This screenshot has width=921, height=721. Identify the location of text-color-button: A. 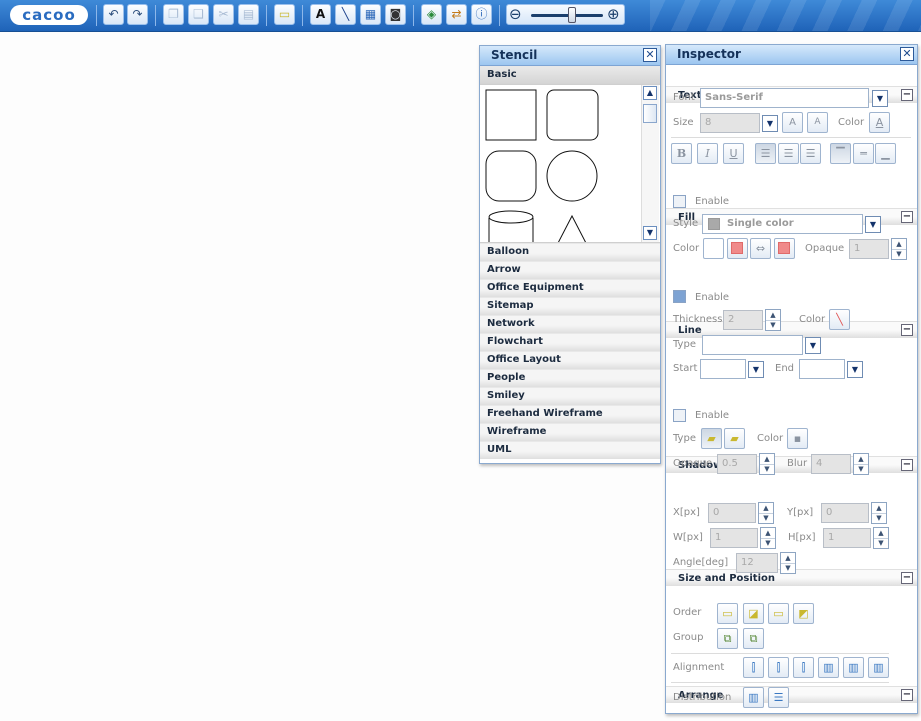
(879, 122).